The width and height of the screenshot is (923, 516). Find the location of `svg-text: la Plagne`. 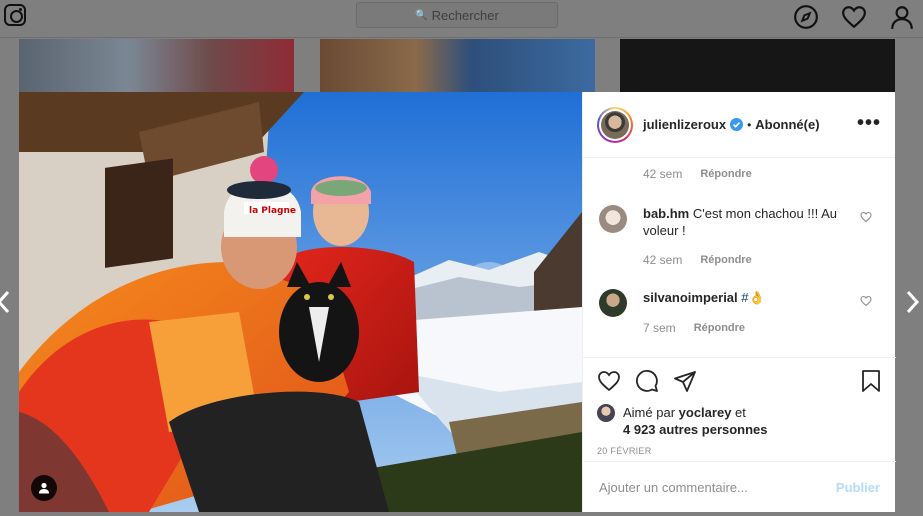

svg-text: la Plagne is located at coordinates (272, 211).